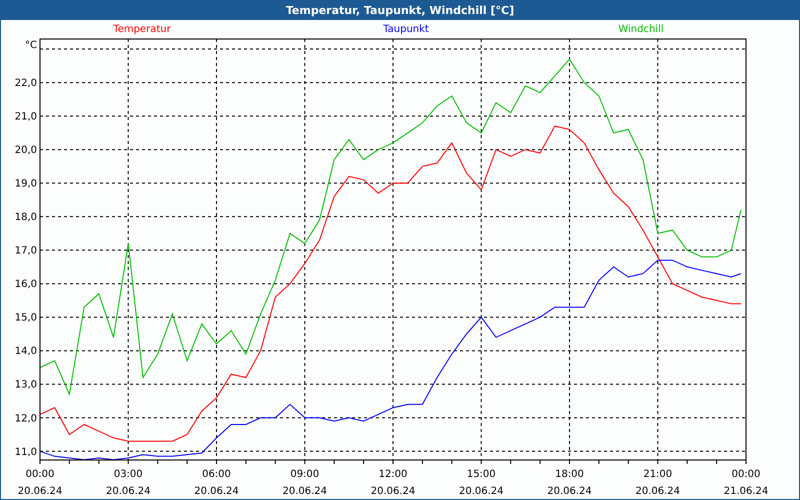  What do you see at coordinates (305, 474) in the screenshot?
I see `x-tick-label: 09:00` at bounding box center [305, 474].